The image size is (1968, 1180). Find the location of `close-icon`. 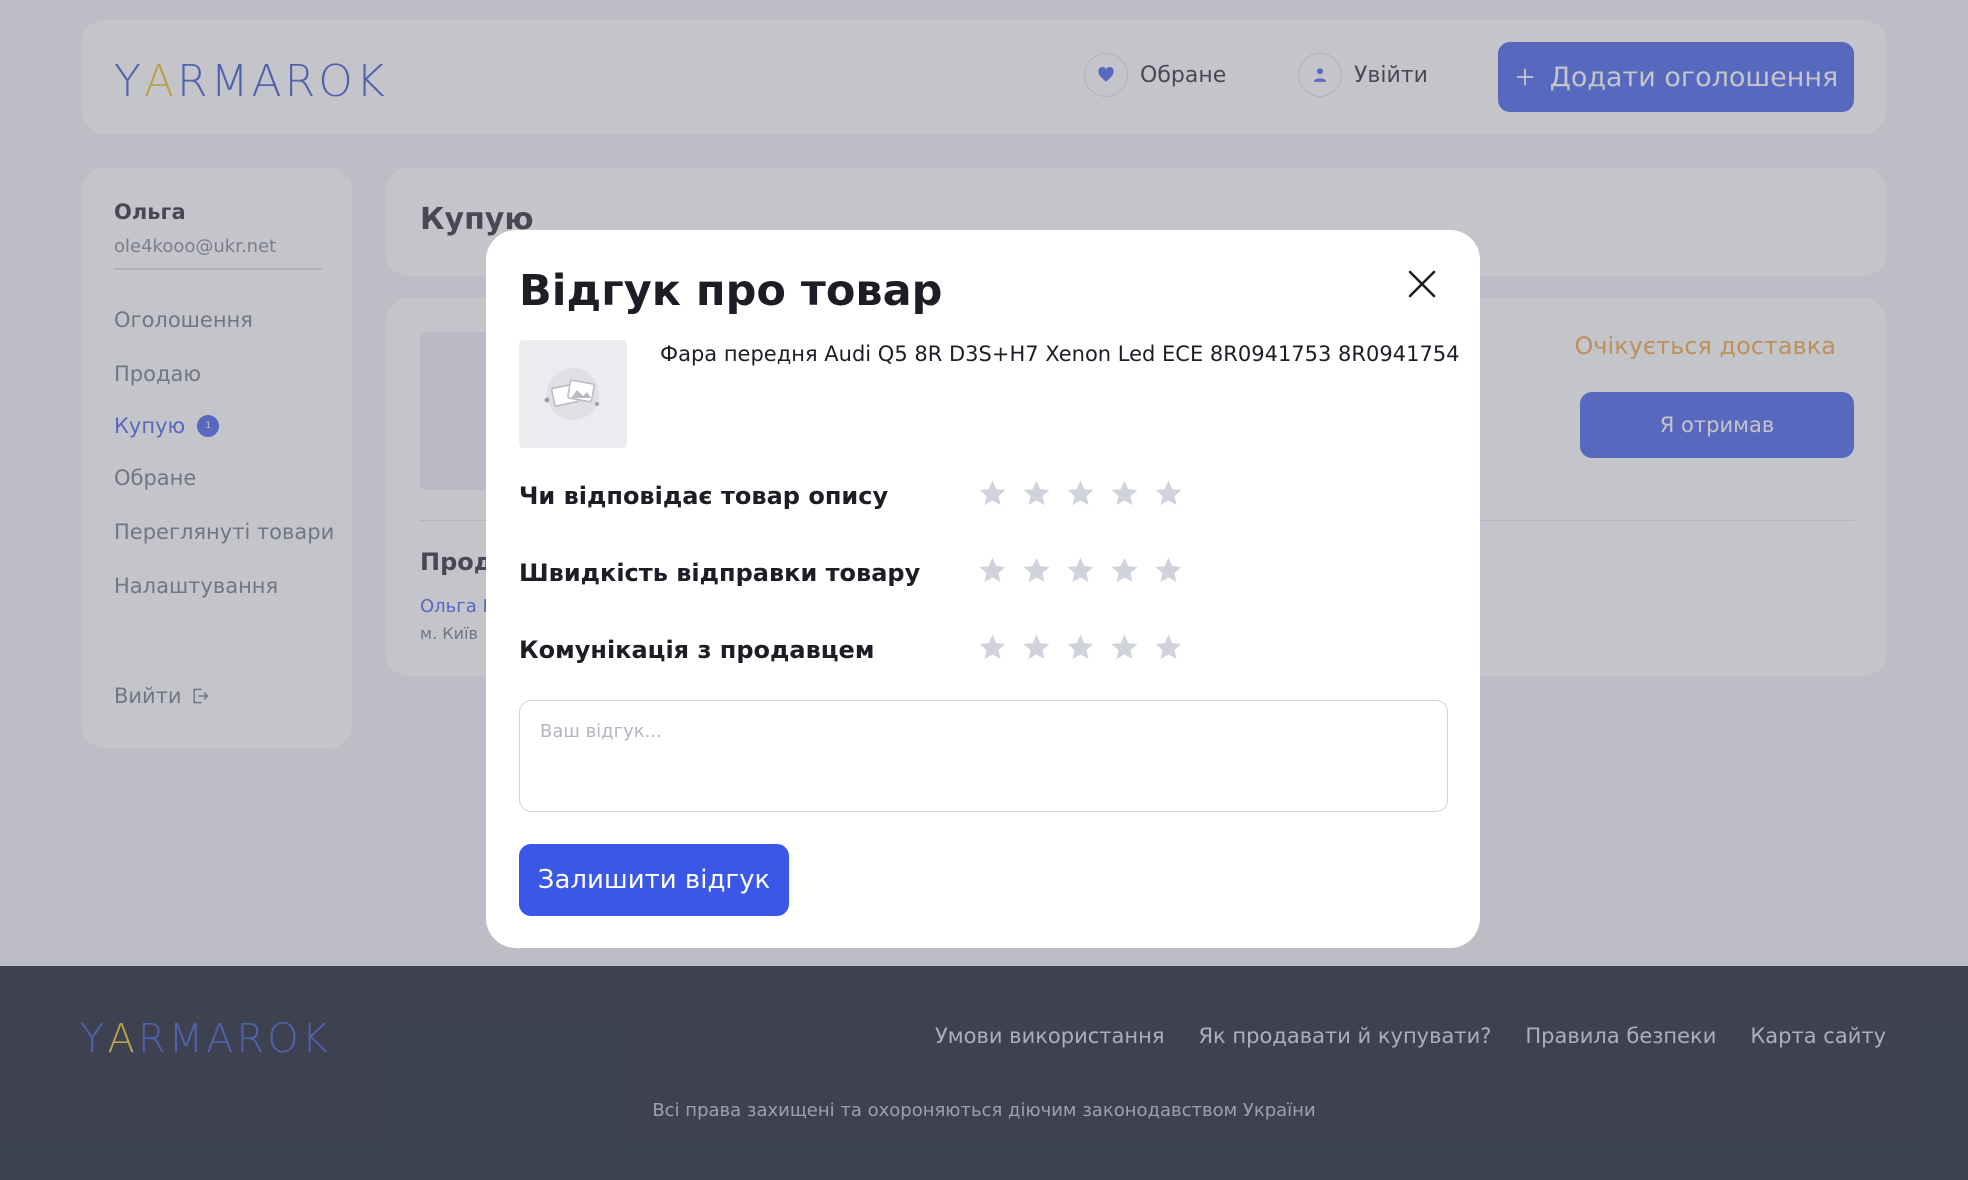

close-icon is located at coordinates (1422, 284).